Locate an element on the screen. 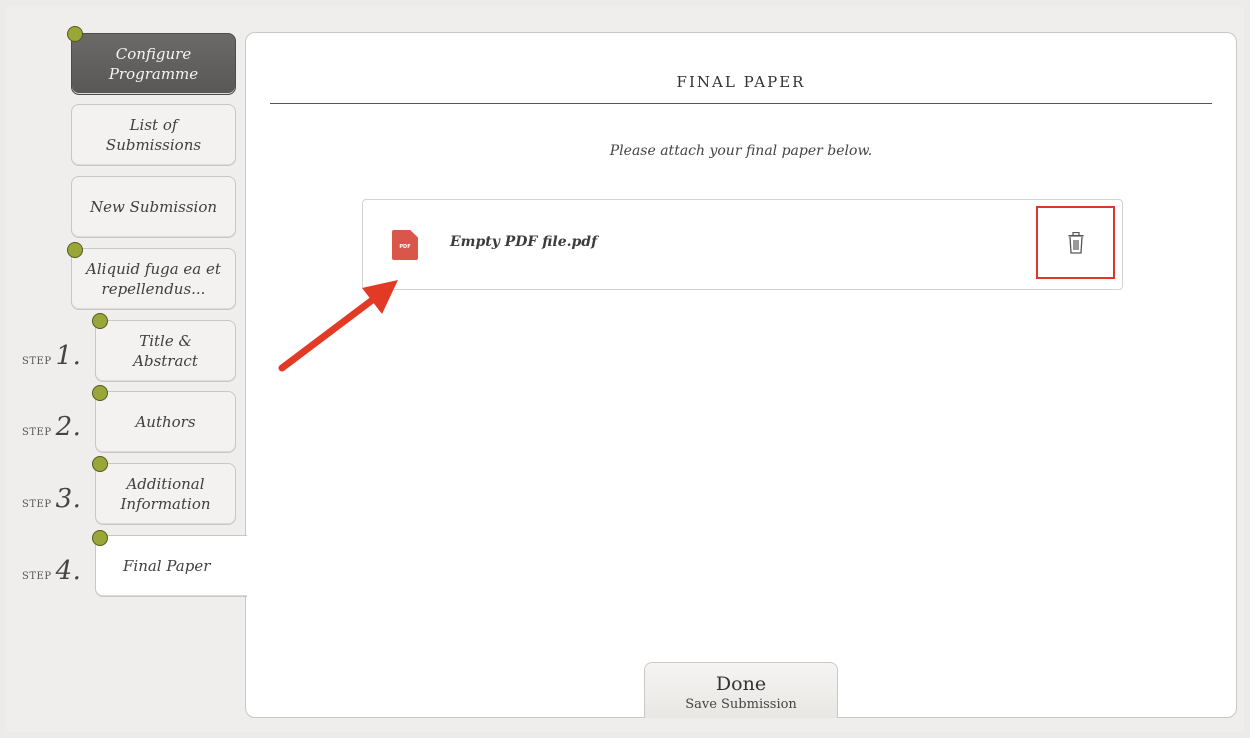  annotation-arrow-icon is located at coordinates (338, 326).